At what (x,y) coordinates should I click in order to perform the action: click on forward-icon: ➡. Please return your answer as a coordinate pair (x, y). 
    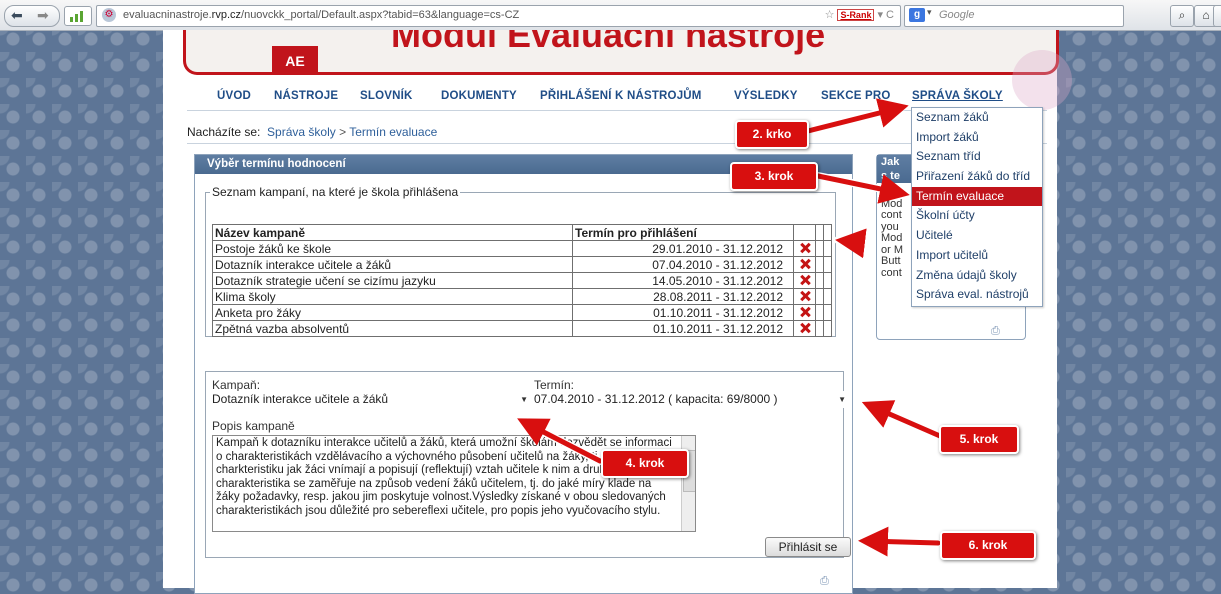
    Looking at the image, I should click on (43, 15).